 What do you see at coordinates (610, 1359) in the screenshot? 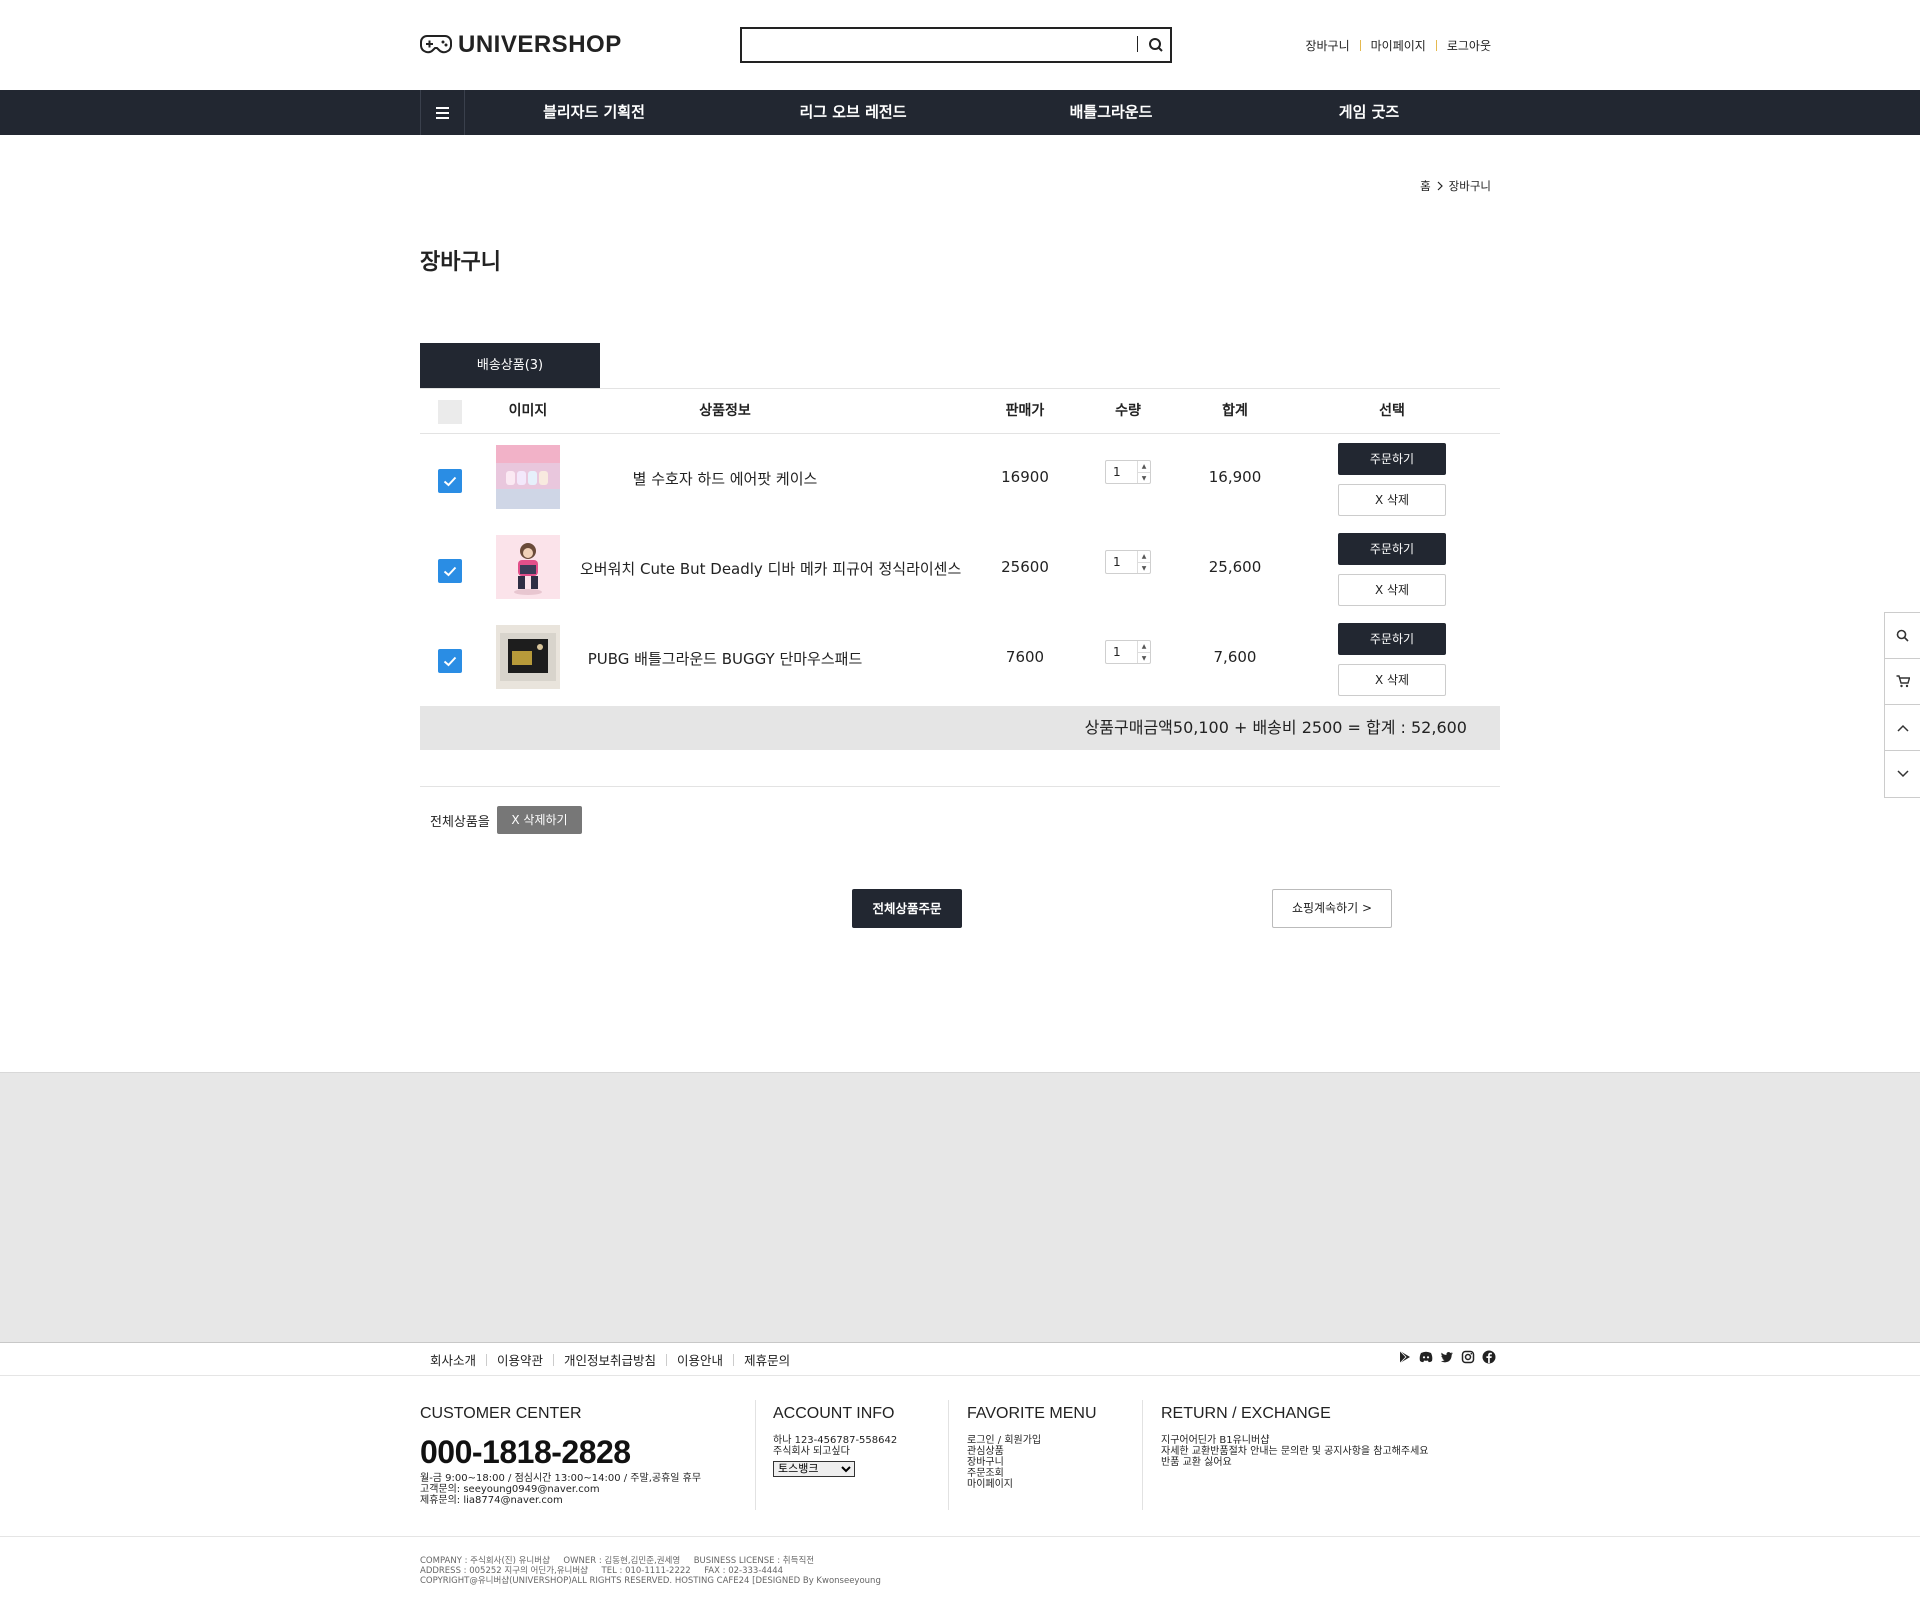
I see `footer-link-privacy: 개인정보취급방침` at bounding box center [610, 1359].